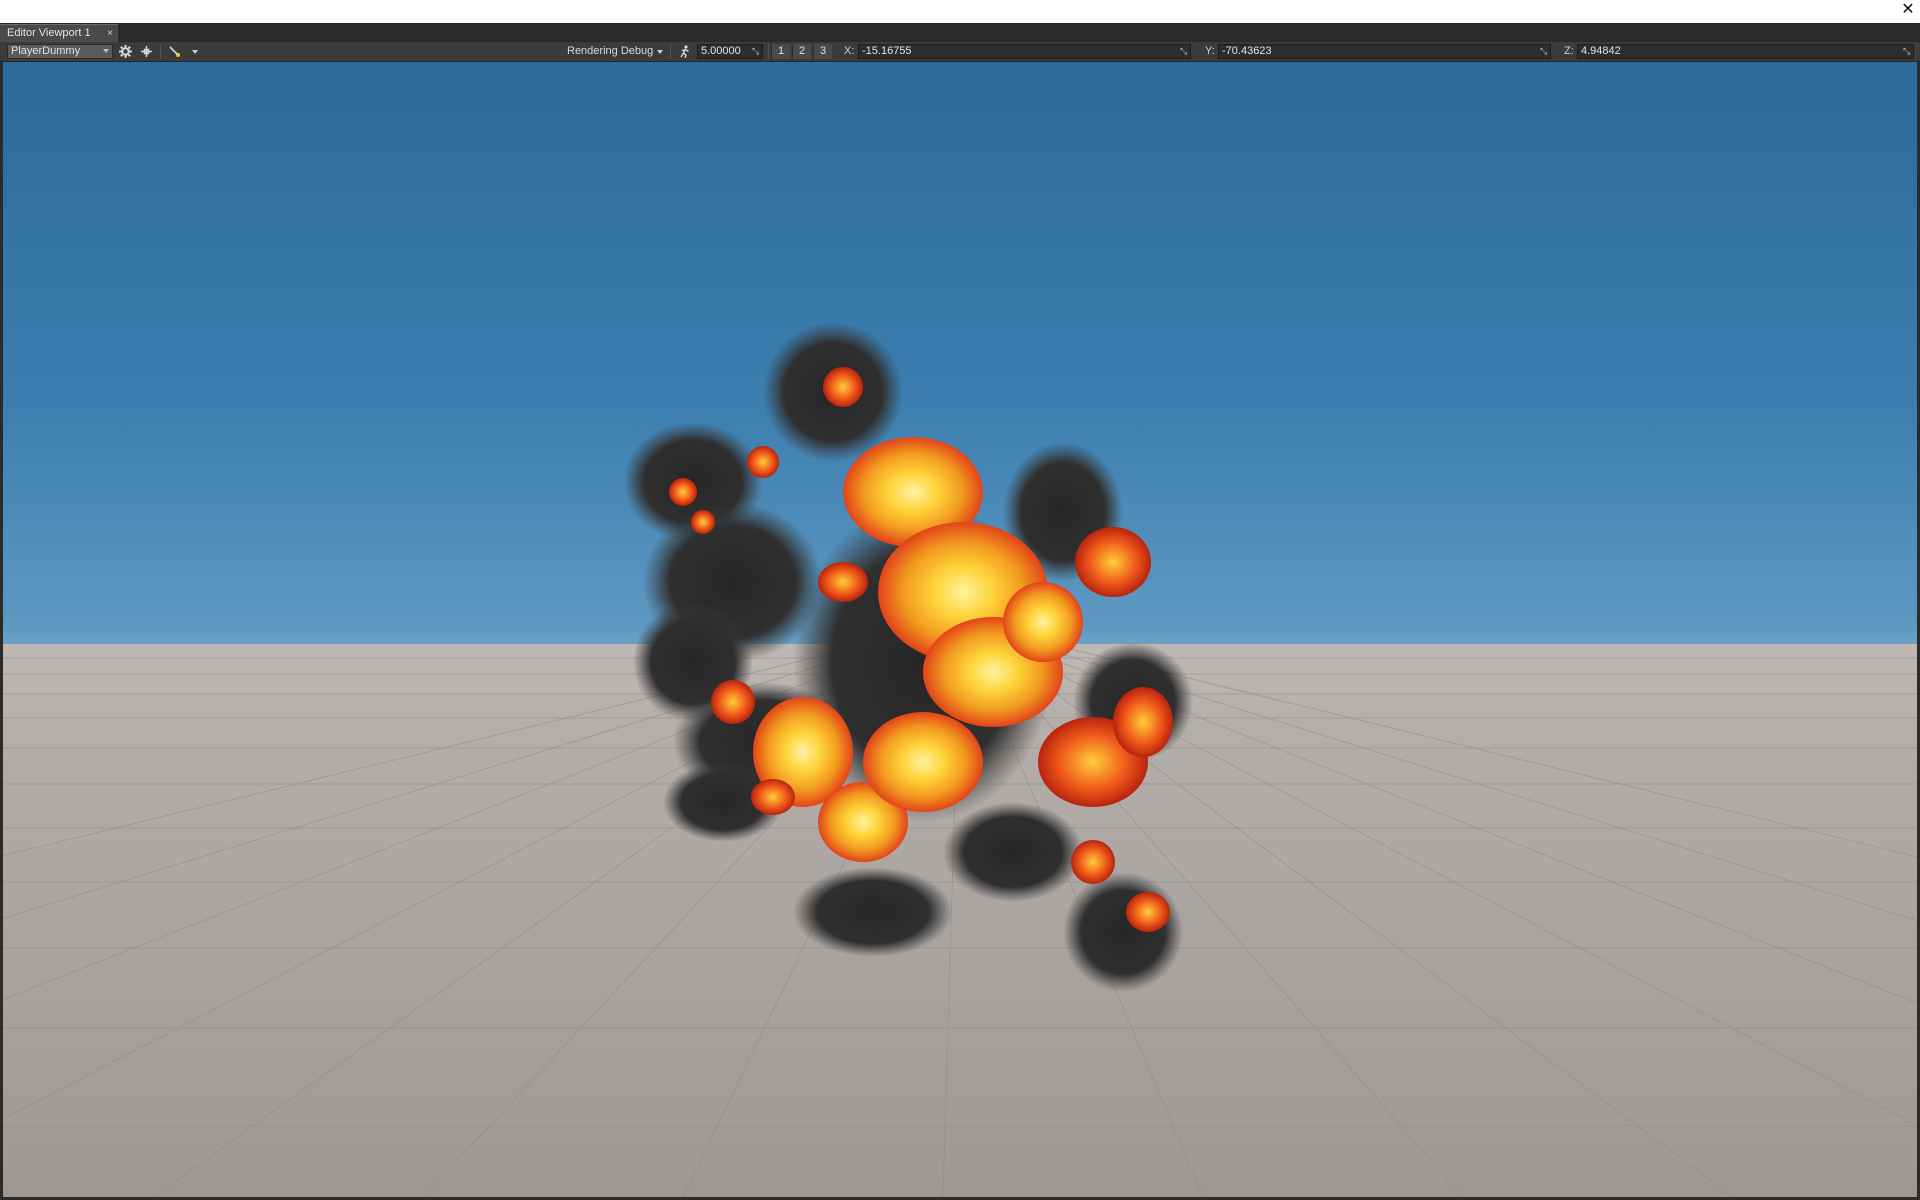 The width and height of the screenshot is (1920, 1200). I want to click on camera-speed-field: 5.00000 ⤡, so click(730, 51).